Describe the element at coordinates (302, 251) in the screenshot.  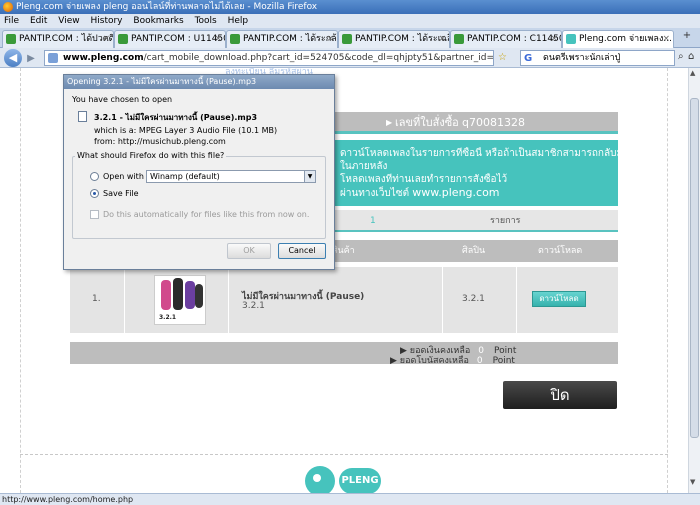
I see `cancel-button: Cancel` at that location.